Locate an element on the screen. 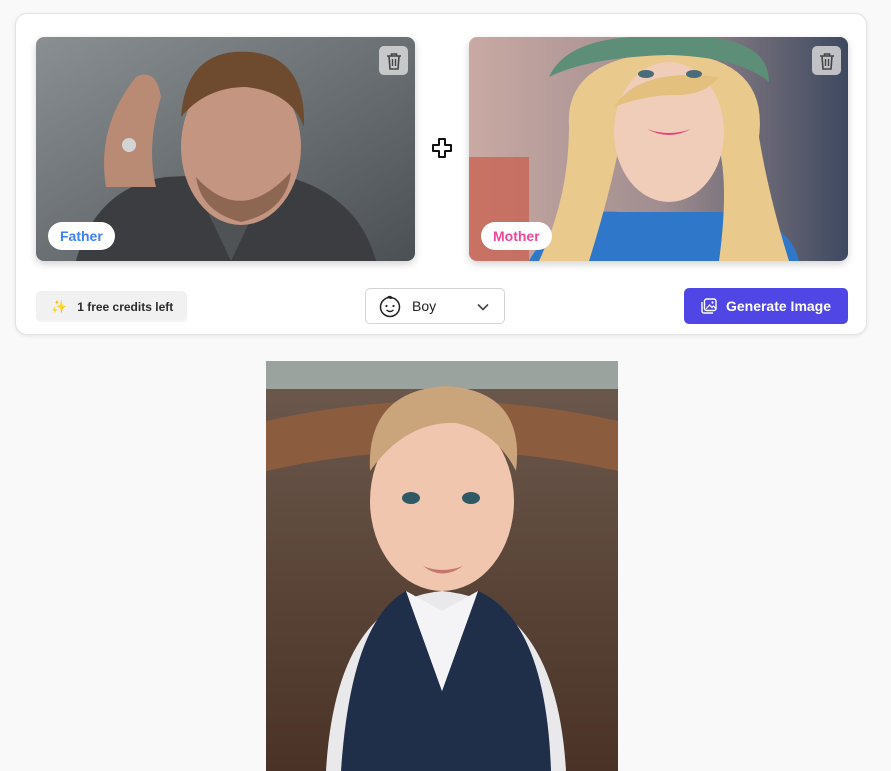 Image resolution: width=891 pixels, height=771 pixels. mother-delete-button is located at coordinates (826, 60).